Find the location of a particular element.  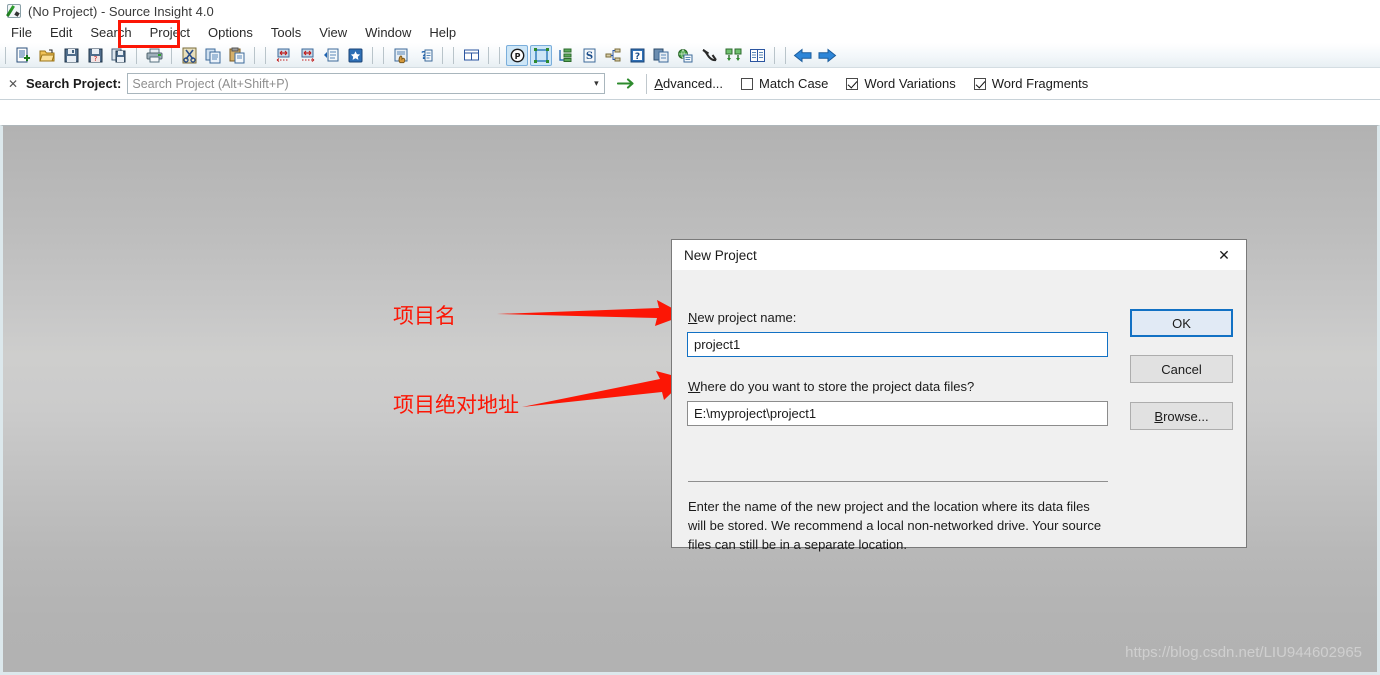

save-icon is located at coordinates (71, 55).